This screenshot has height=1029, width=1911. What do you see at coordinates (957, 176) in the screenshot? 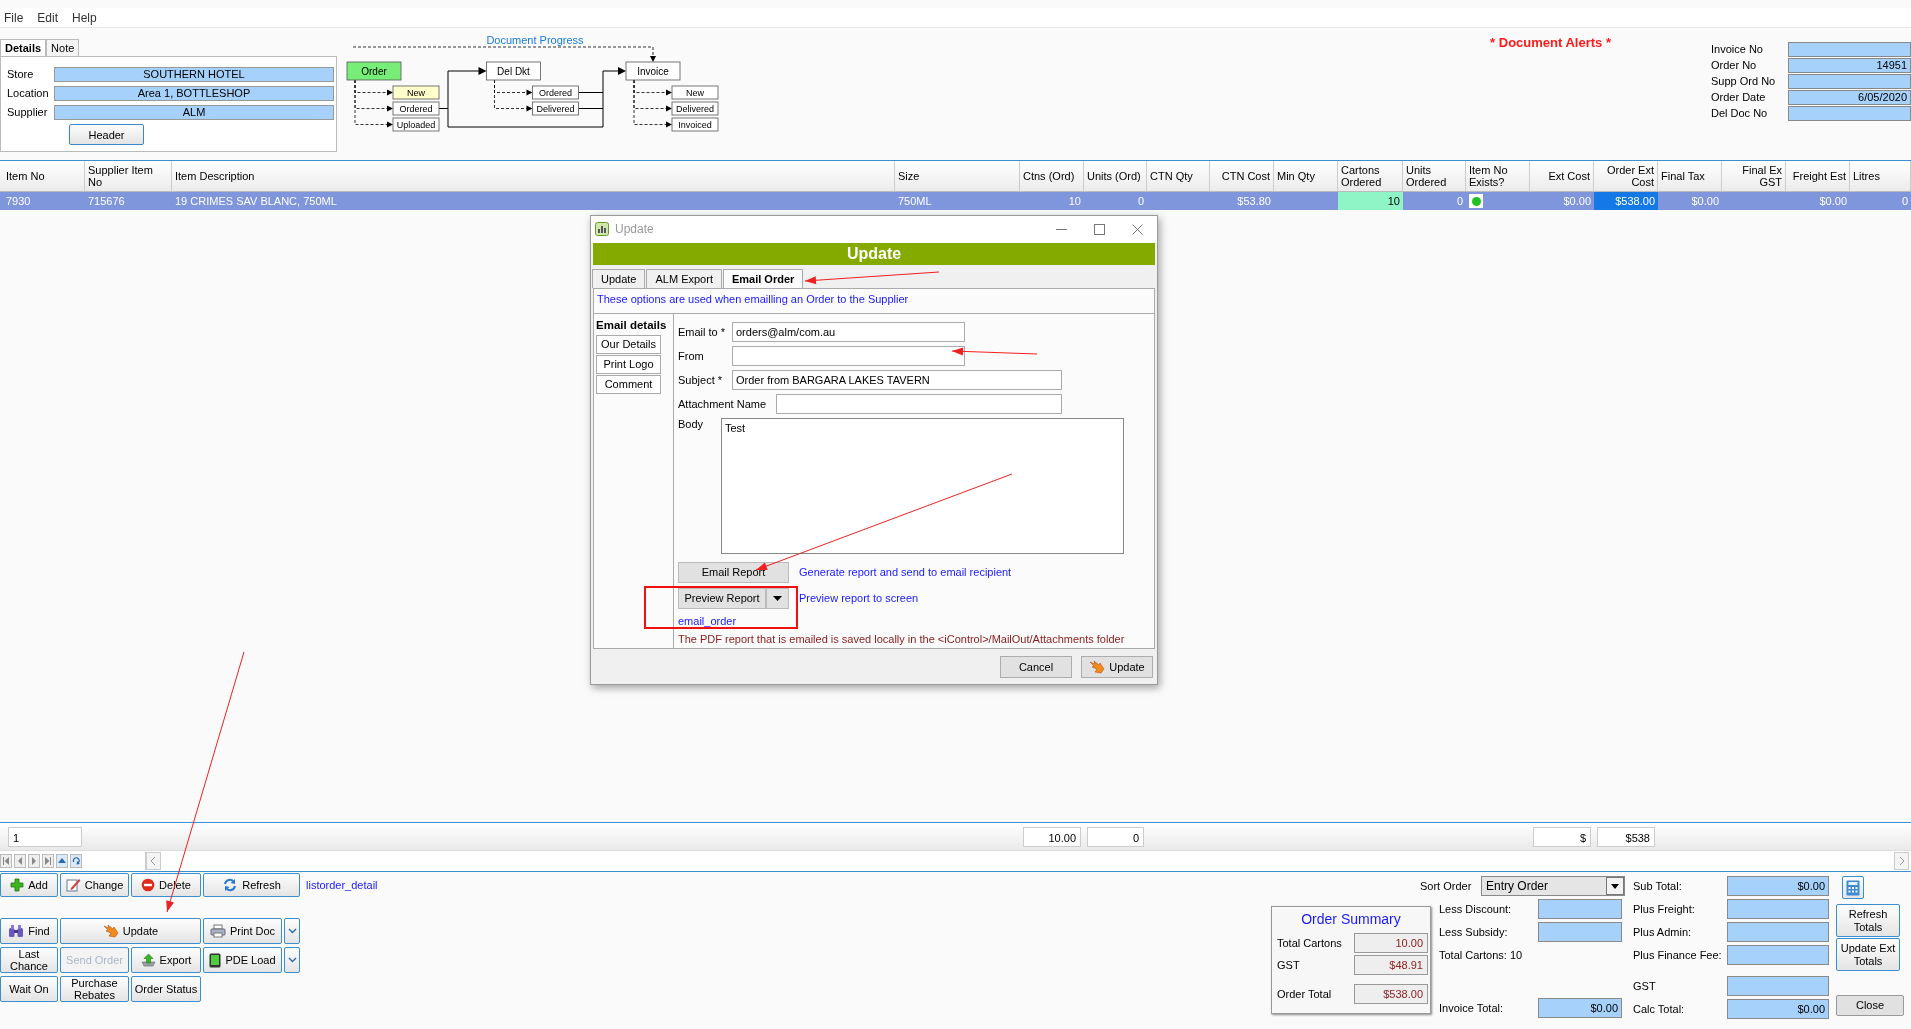
I see `column-header: Size` at bounding box center [957, 176].